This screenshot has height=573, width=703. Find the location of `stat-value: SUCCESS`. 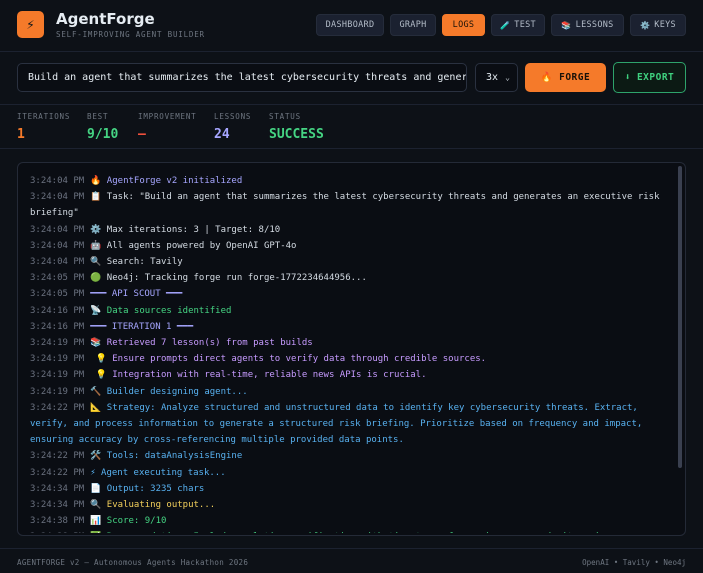

stat-value: SUCCESS is located at coordinates (296, 134).